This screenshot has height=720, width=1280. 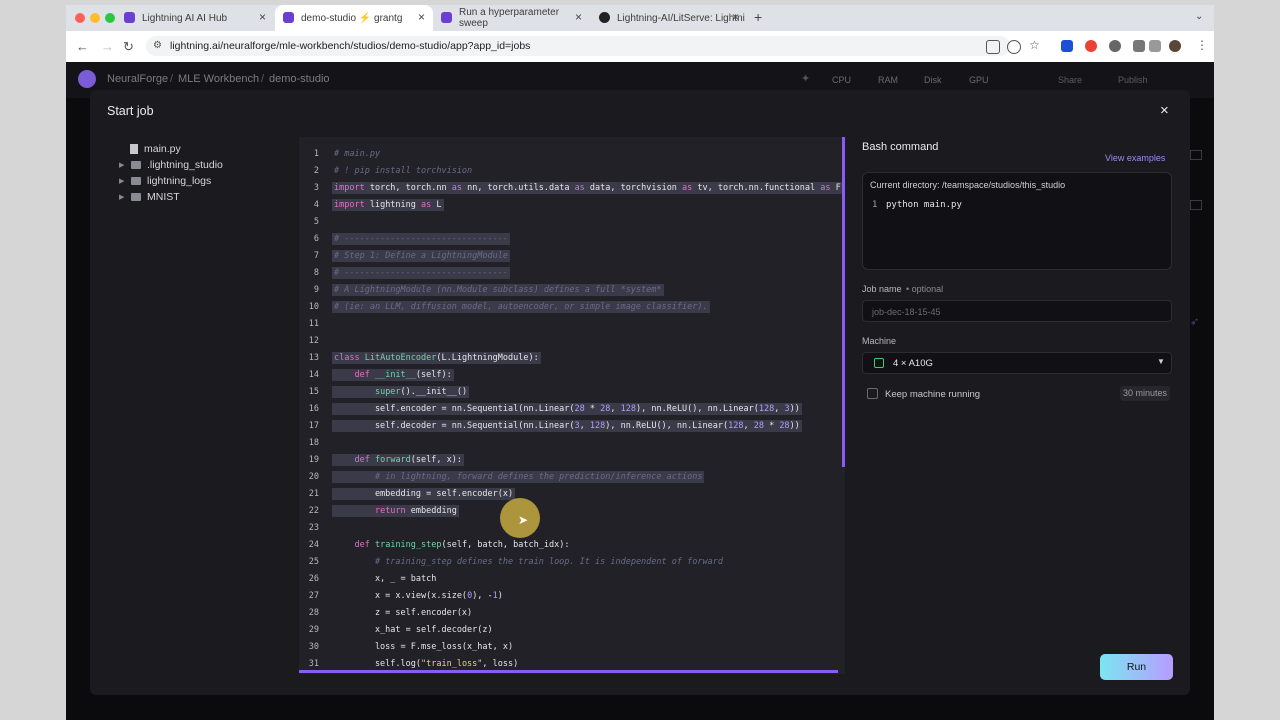 I want to click on tab-title: Lightning-AI/LitServe: Lightni, so click(x=681, y=18).